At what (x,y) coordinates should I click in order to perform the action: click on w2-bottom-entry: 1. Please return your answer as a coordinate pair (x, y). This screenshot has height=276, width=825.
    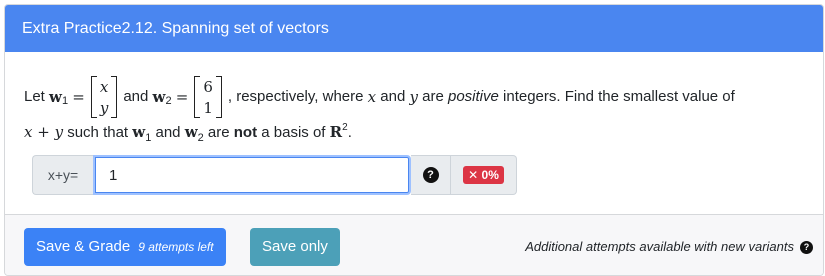
    Looking at the image, I should click on (208, 107).